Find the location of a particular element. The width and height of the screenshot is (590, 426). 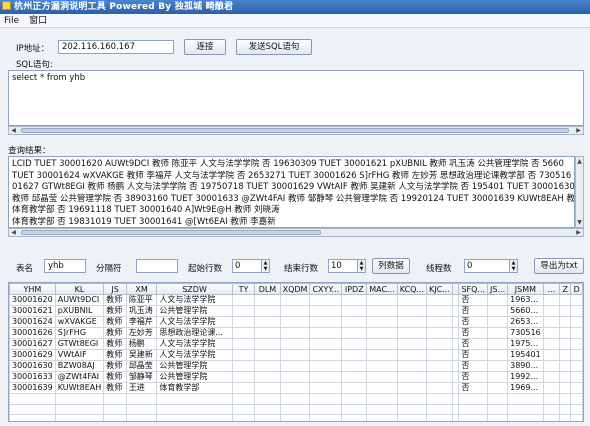

table-cell: 195401 is located at coordinates (525, 355).